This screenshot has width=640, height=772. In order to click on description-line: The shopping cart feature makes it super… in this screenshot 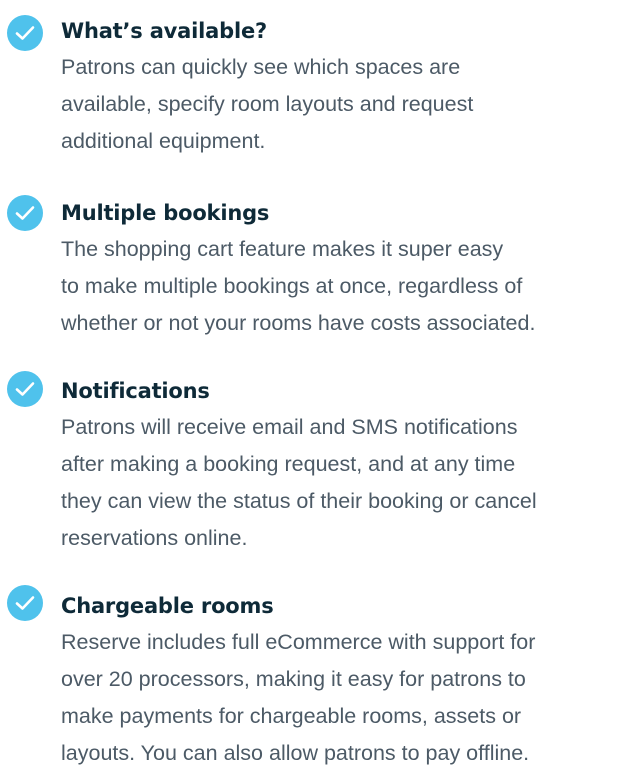, I will do `click(282, 249)`.